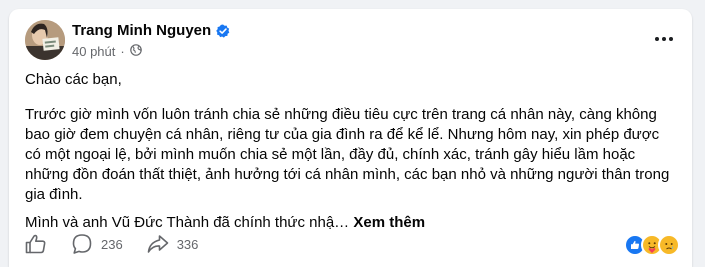  I want to click on verified-badge-icon, so click(223, 30).